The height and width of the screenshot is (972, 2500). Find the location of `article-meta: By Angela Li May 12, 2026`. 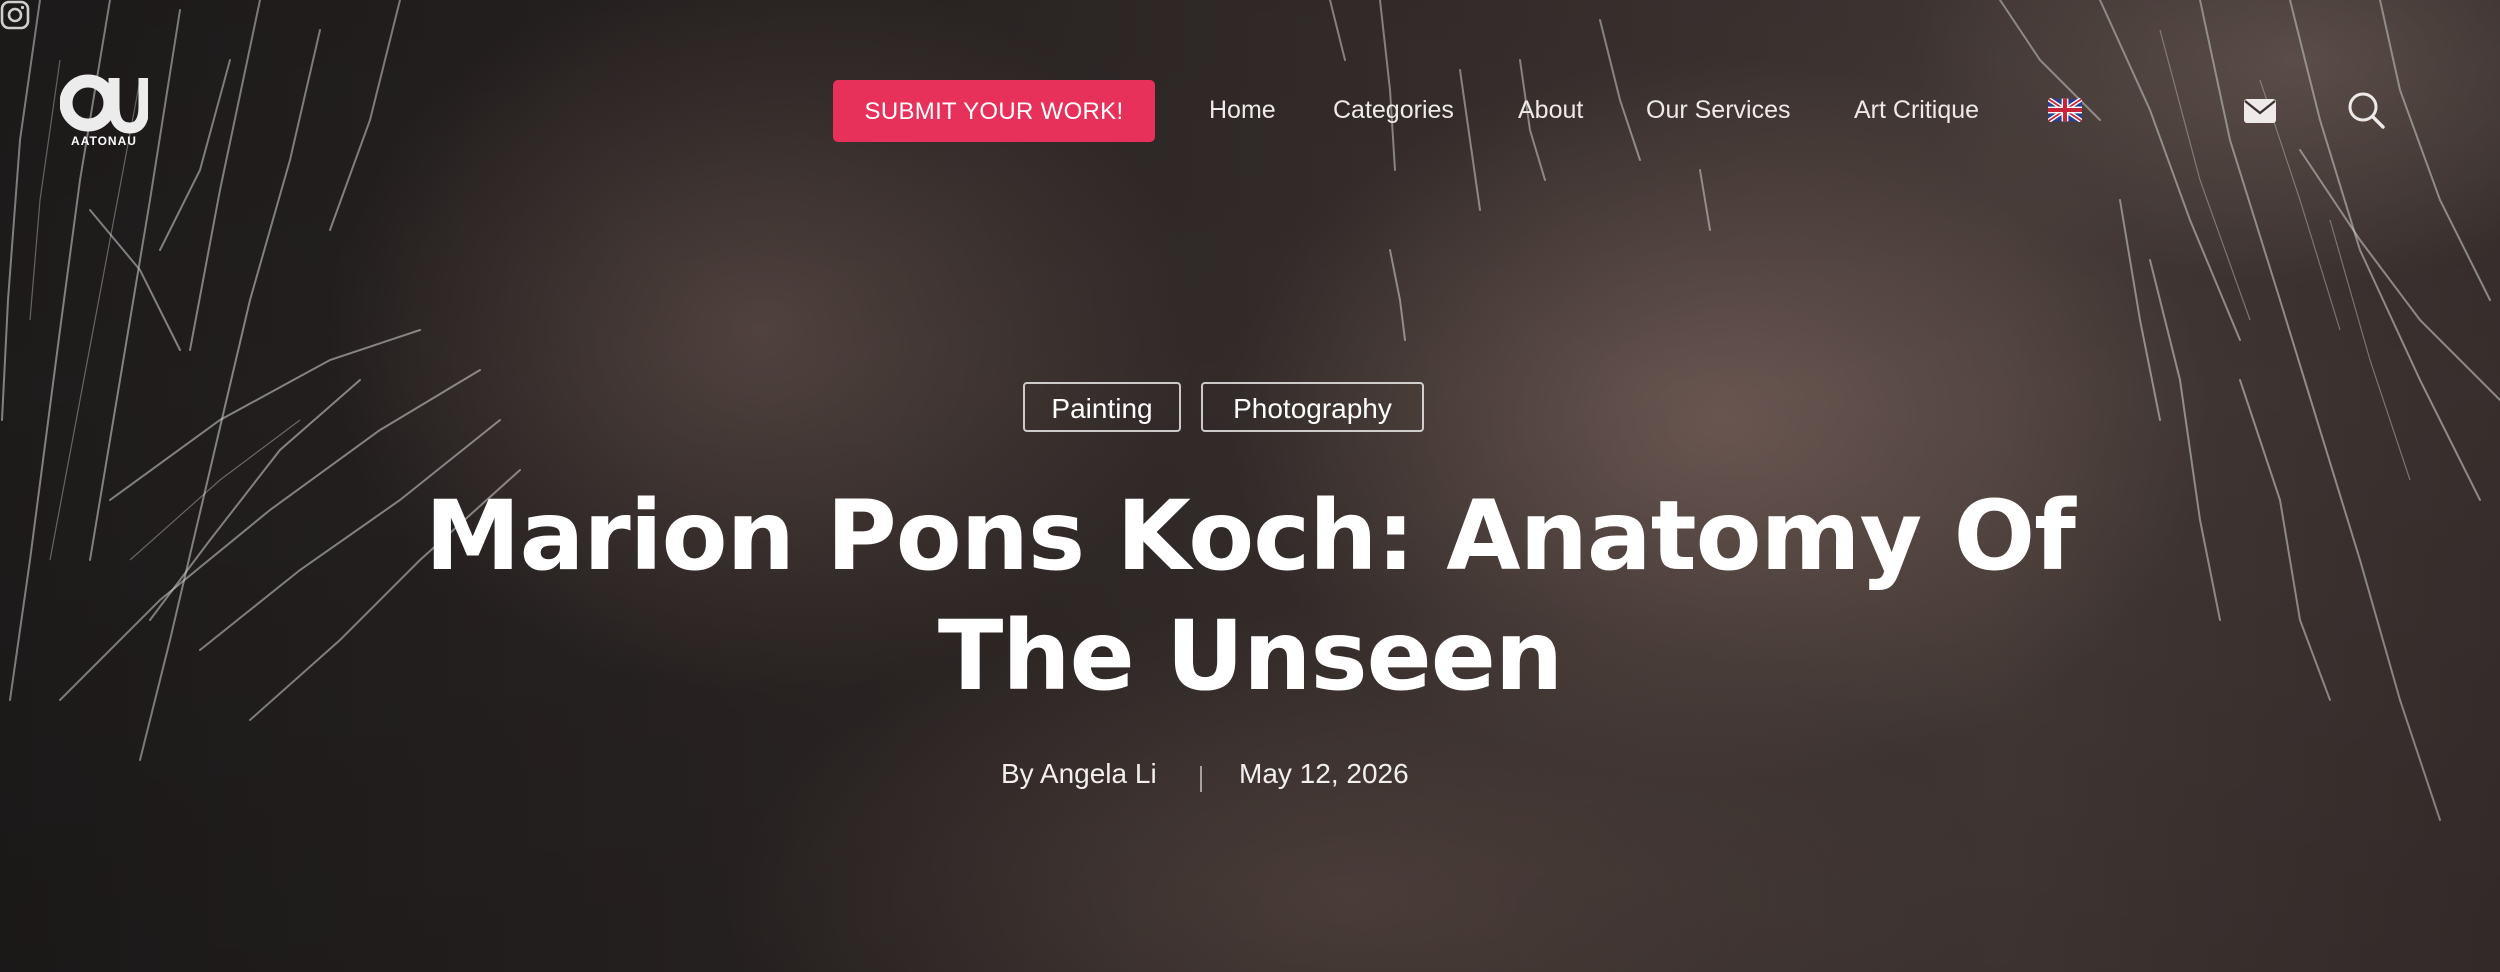

article-meta: By Angela Li May 12, 2026 is located at coordinates (1250, 778).